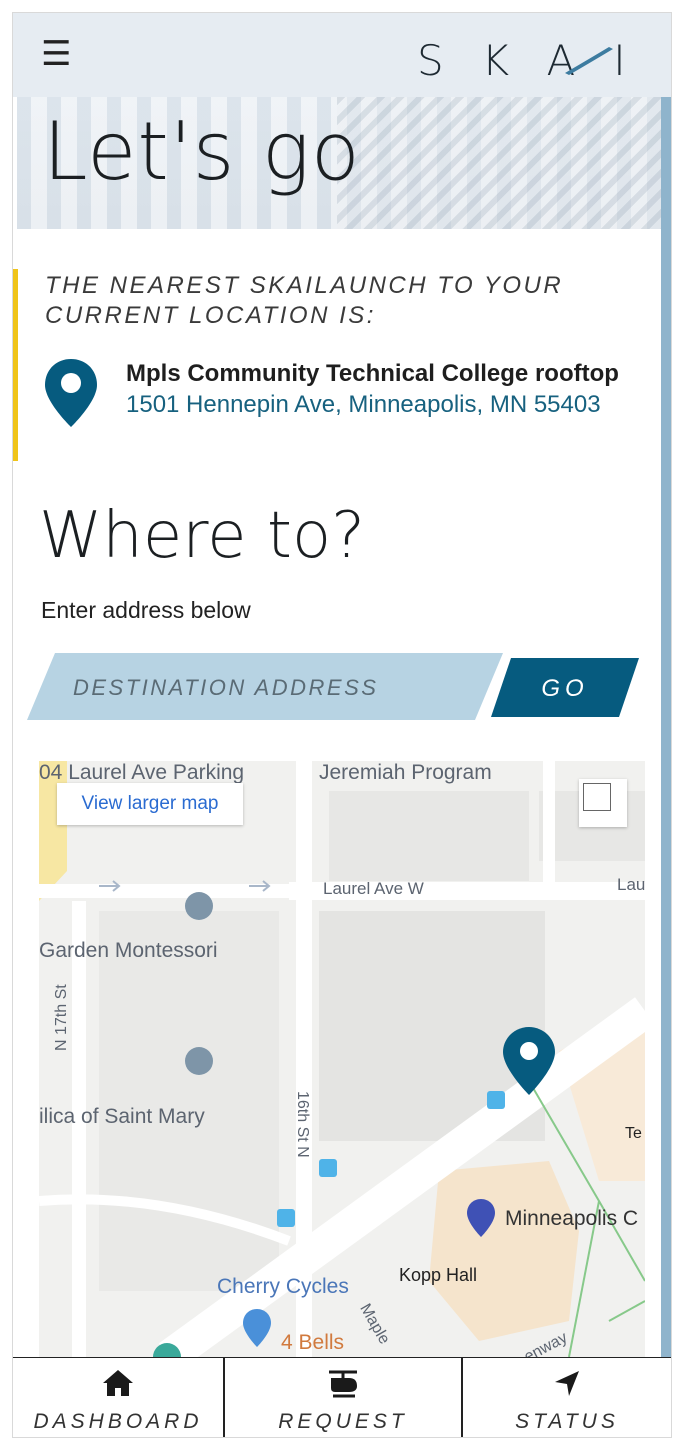  Describe the element at coordinates (202, 536) in the screenshot. I see `where-to-title: Where to?` at that location.